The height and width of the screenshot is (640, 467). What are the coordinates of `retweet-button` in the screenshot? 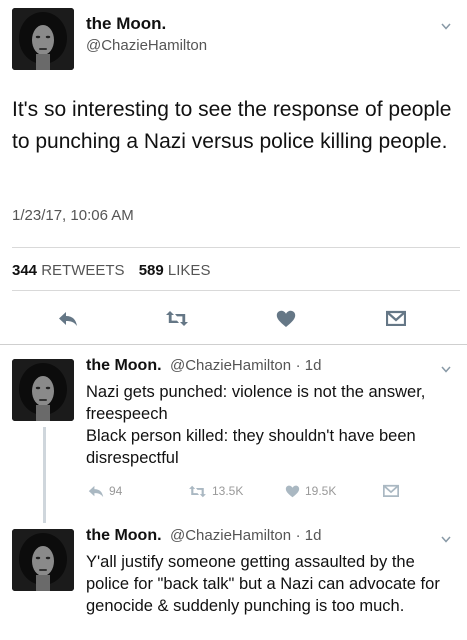 It's located at (177, 318).